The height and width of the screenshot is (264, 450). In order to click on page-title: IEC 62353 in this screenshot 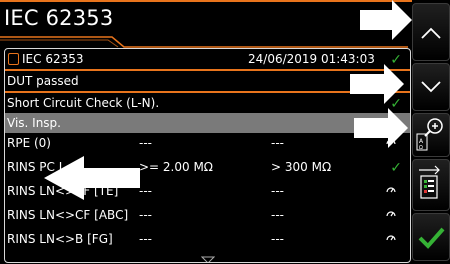, I will do `click(59, 18)`.